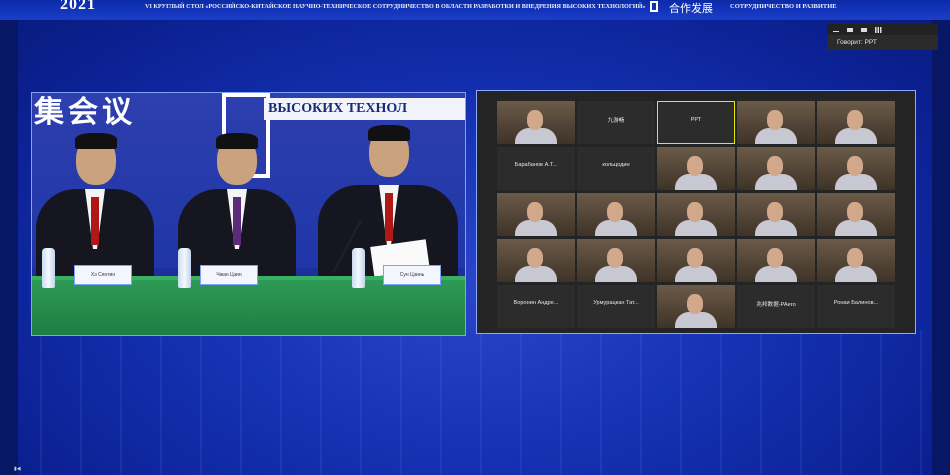  Describe the element at coordinates (654, 6) in the screenshot. I see `logo-mark-icon` at that location.